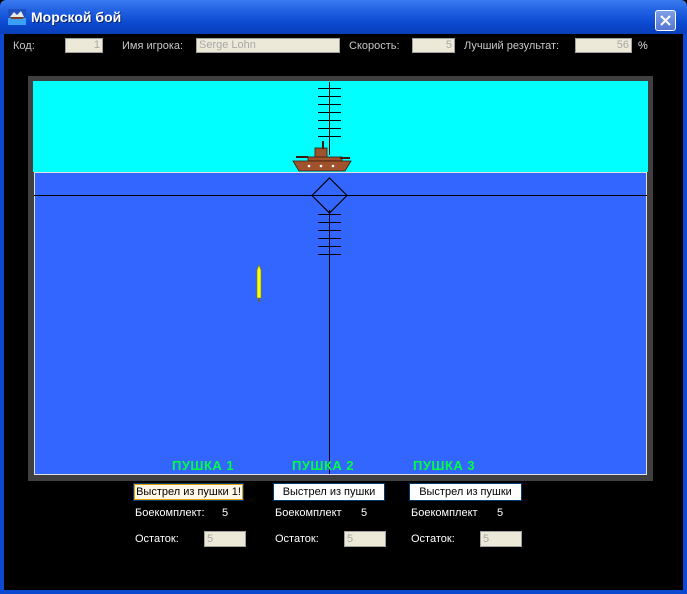 The height and width of the screenshot is (594, 687). Describe the element at coordinates (465, 492) in the screenshot. I see `fire-gun-3-button: Выстрел из пушки` at that location.